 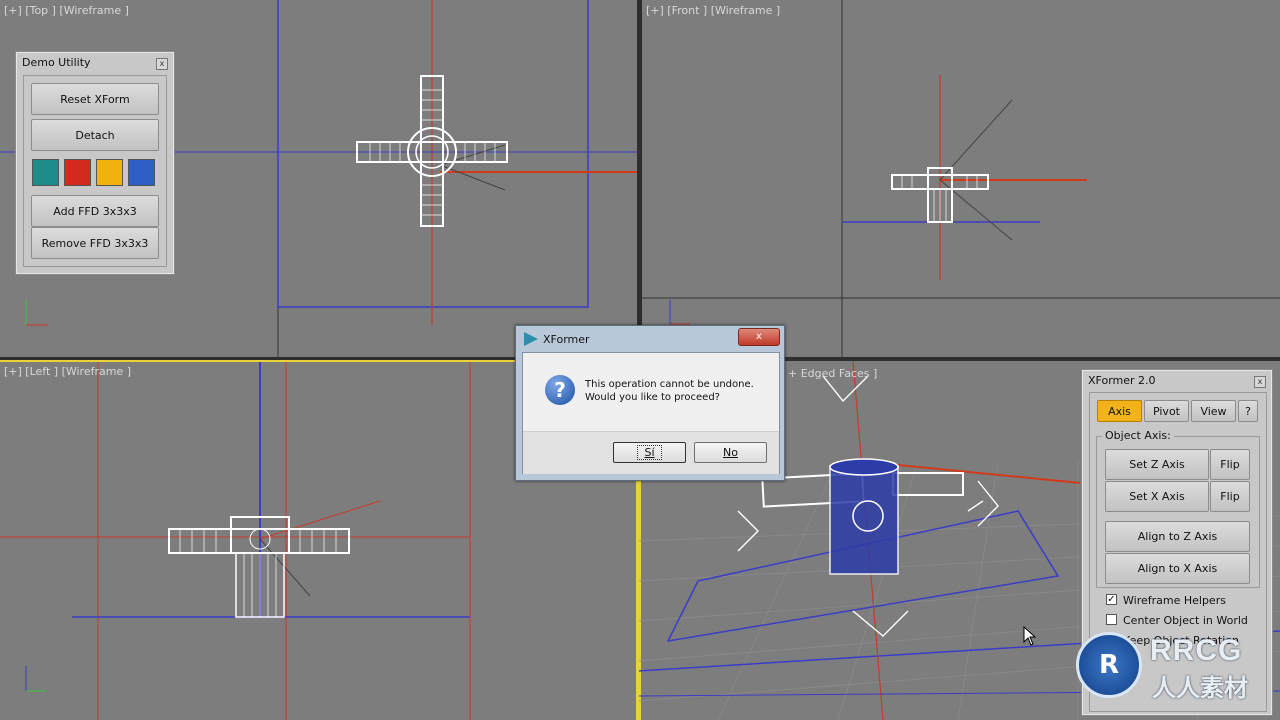 I want to click on mouse-cursor-icon, so click(x=1030, y=636).